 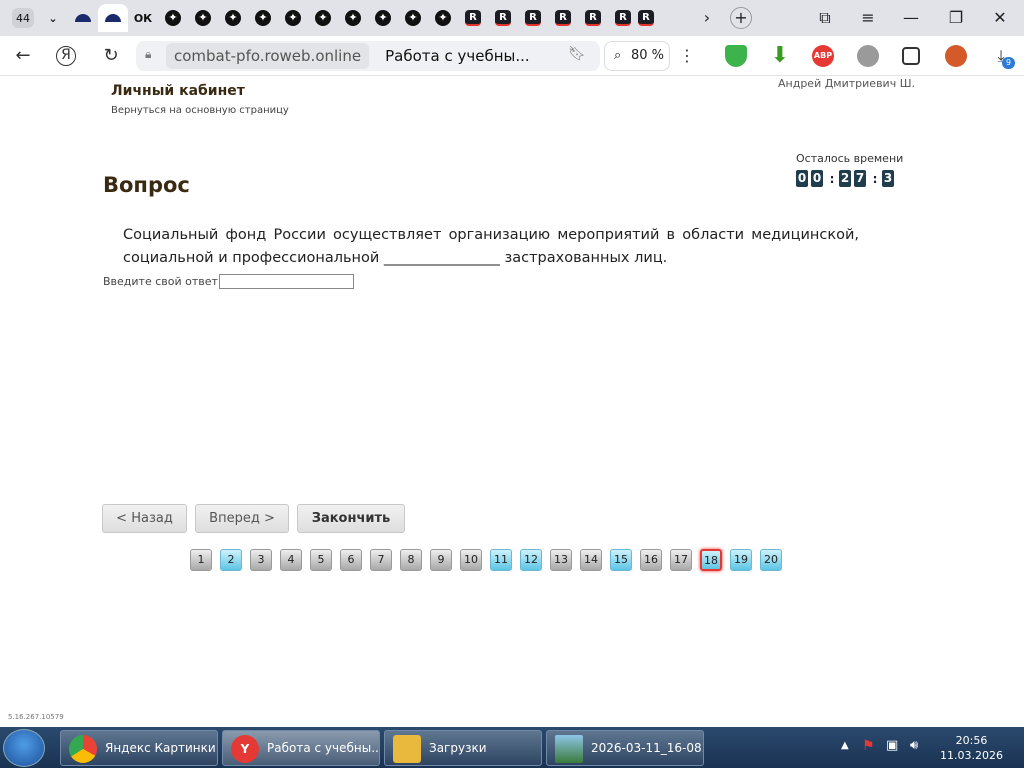 What do you see at coordinates (914, 745) in the screenshot?
I see `volume-icon: 🔊︎` at bounding box center [914, 745].